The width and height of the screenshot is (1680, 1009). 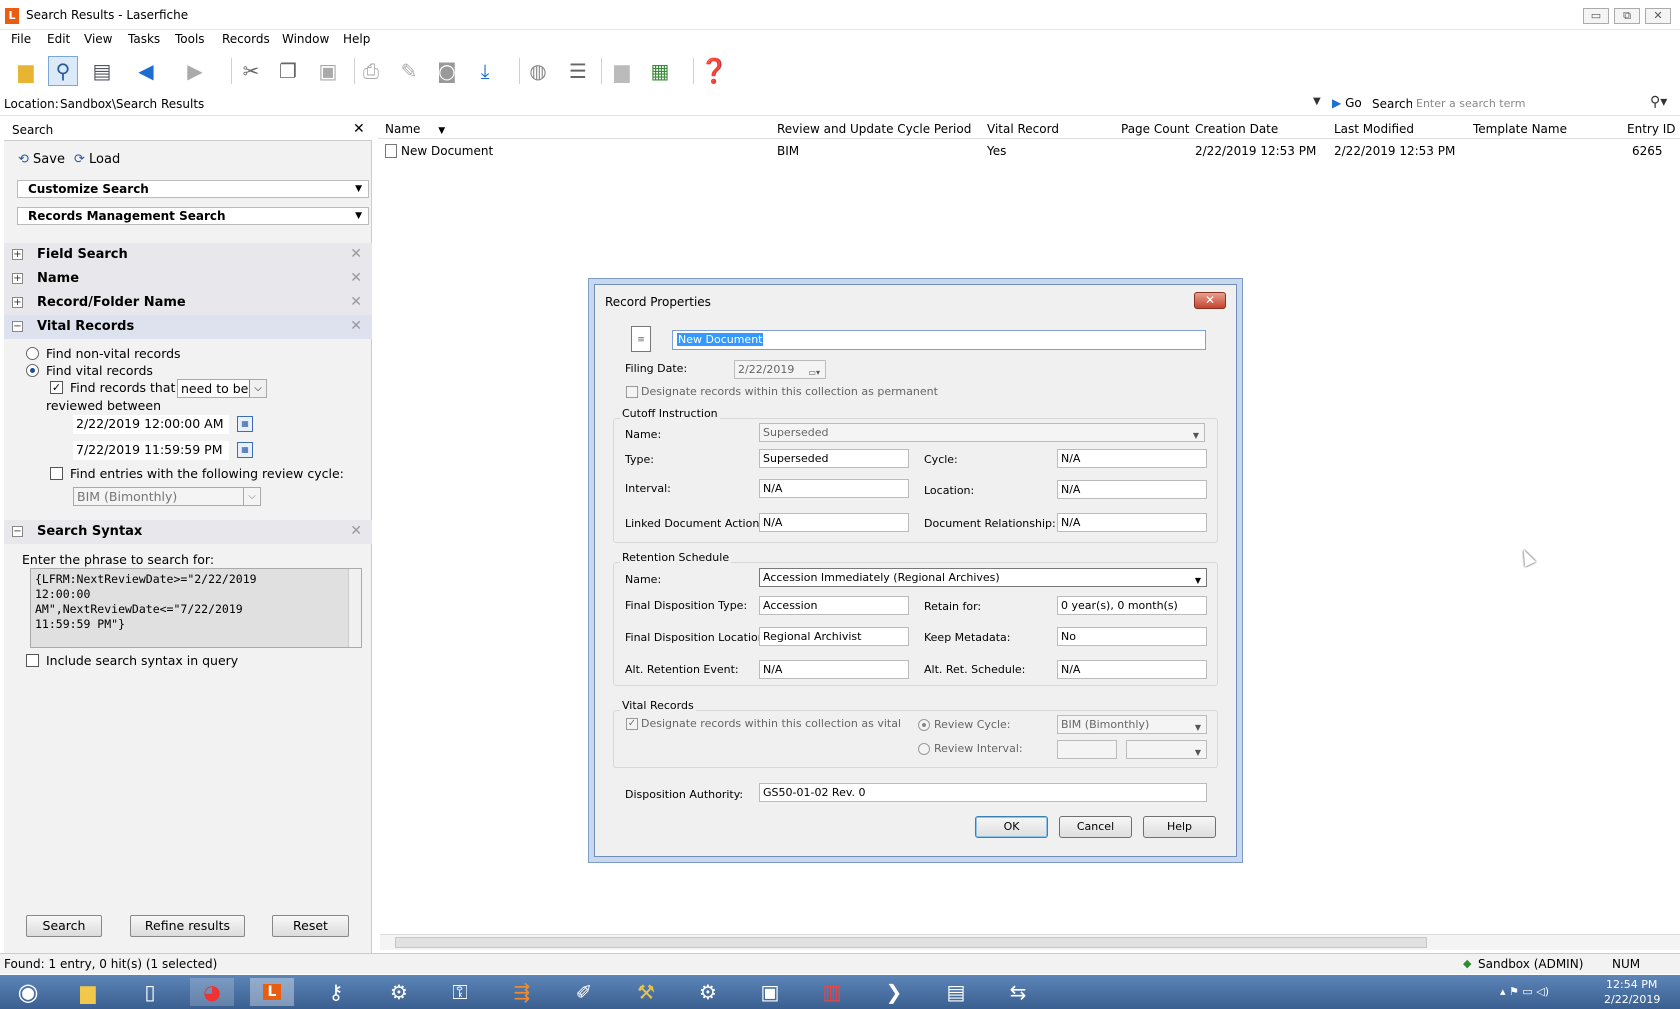 I want to click on go-button: ▶ Go, so click(x=1347, y=103).